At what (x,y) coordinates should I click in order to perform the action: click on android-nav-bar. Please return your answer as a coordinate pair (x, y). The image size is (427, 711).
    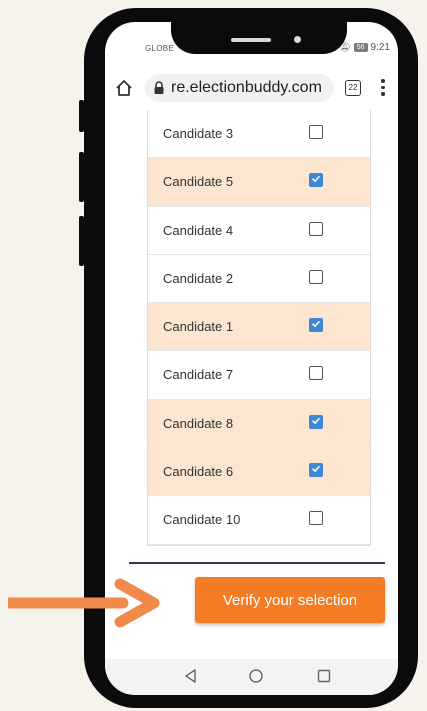
    Looking at the image, I should click on (251, 677).